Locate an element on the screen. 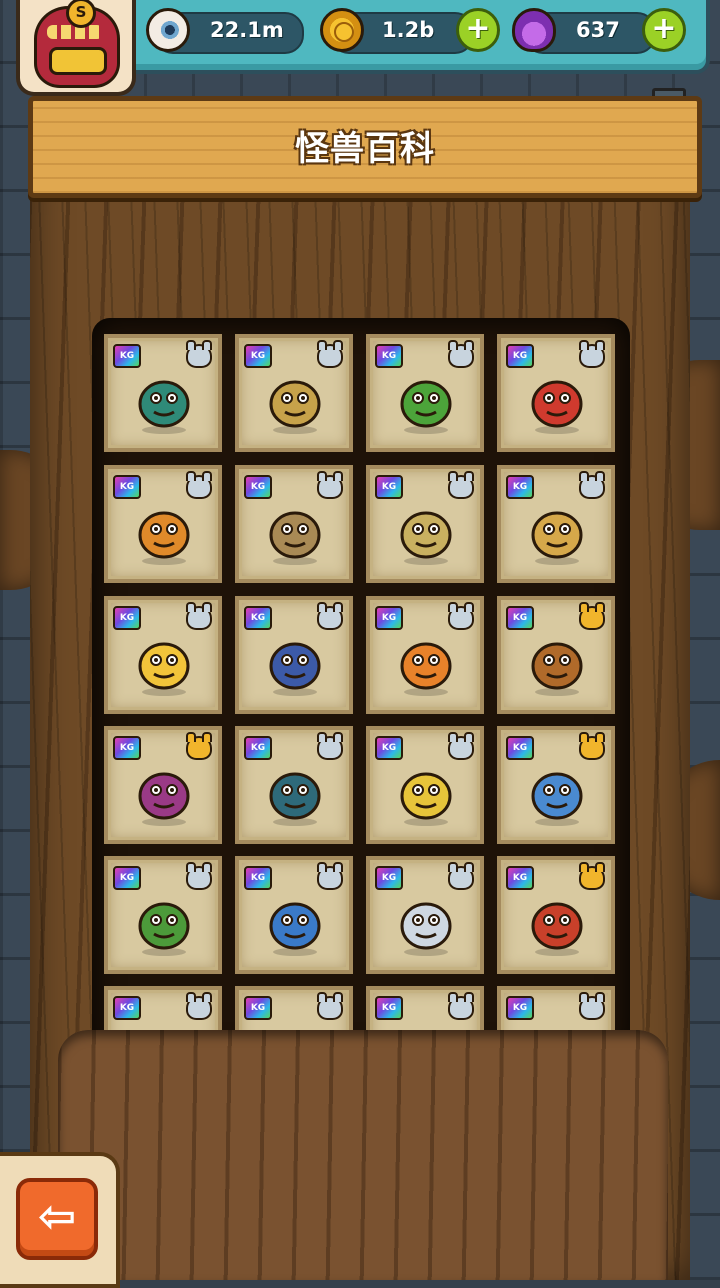  eyeball-icon is located at coordinates (168, 30).